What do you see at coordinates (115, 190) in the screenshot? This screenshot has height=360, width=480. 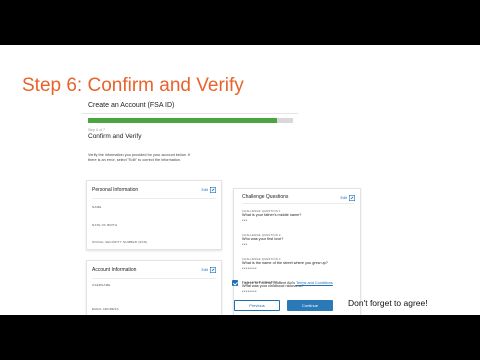 I see `personal-info-title: Personal Information` at bounding box center [115, 190].